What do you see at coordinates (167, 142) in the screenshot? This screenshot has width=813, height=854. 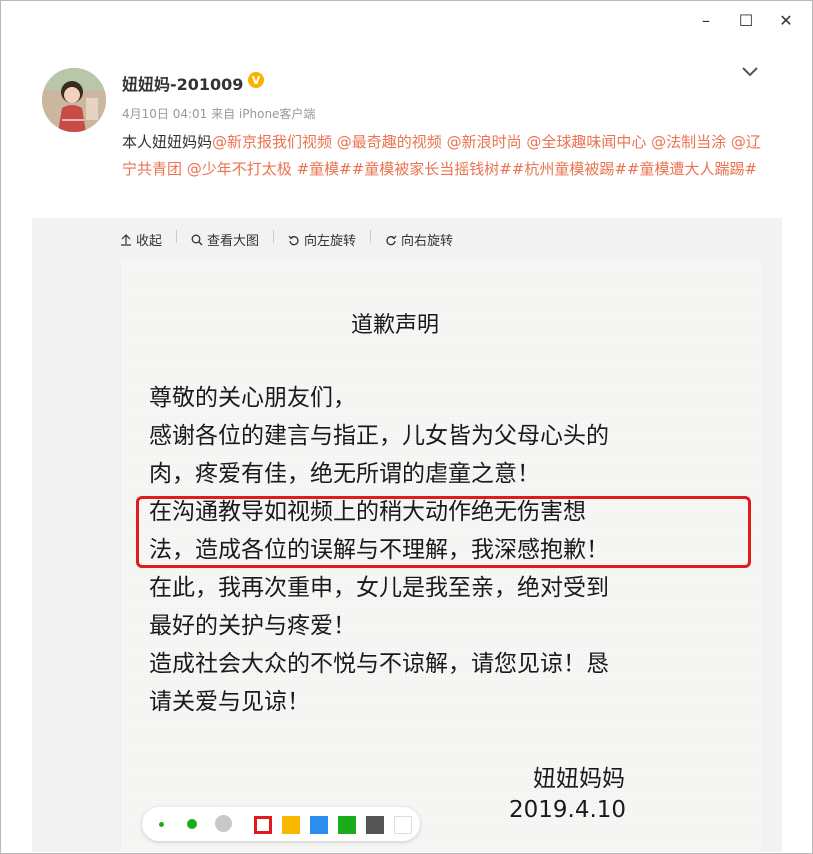 I see `post-text-segment: 本人妞妞妈妈` at bounding box center [167, 142].